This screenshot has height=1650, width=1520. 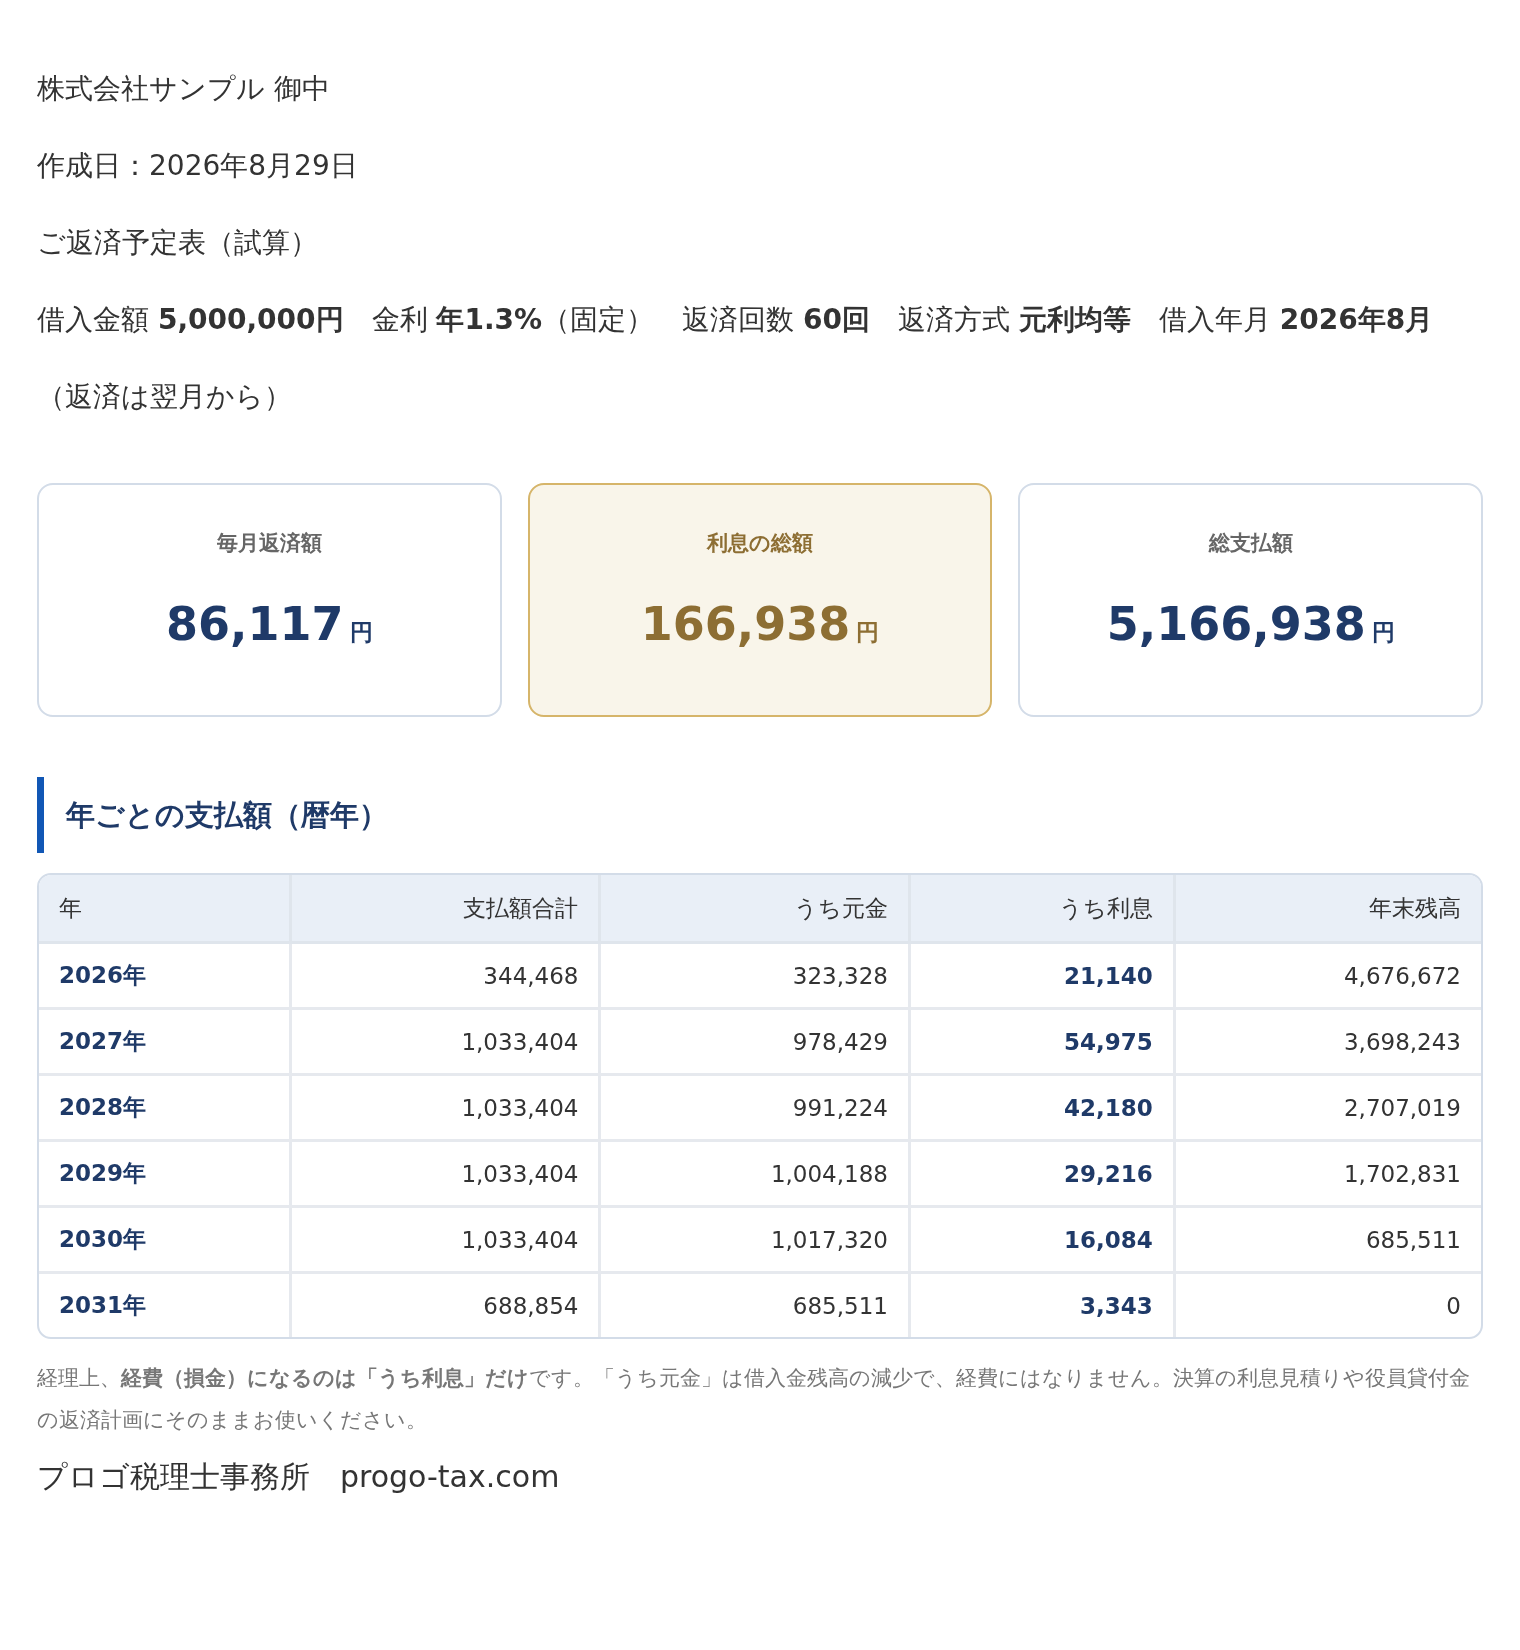 What do you see at coordinates (165, 1239) in the screenshot?
I see `table-cell: 2030年` at bounding box center [165, 1239].